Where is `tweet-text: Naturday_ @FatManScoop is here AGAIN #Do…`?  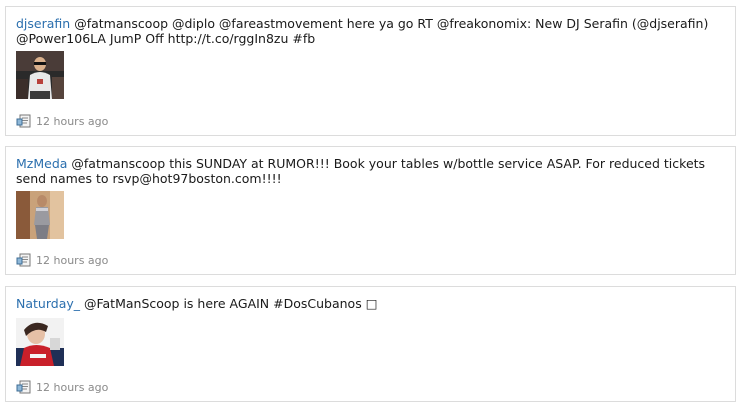 tweet-text: Naturday_ @FatManScoop is here AGAIN #Do… is located at coordinates (368, 303).